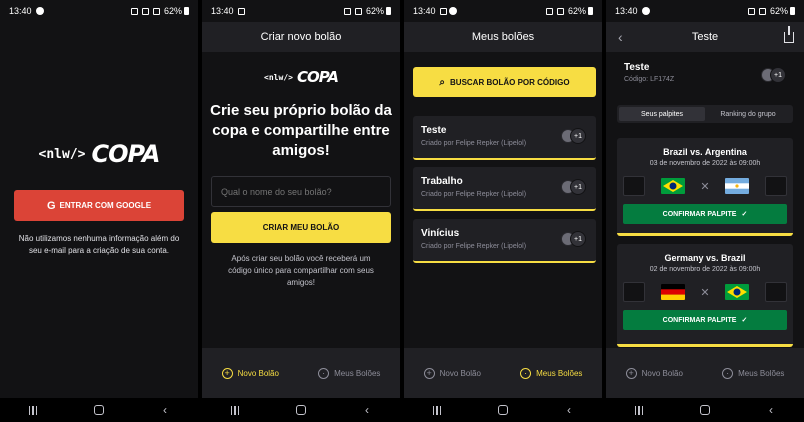 This screenshot has width=804, height=422. Describe the element at coordinates (105, 205) in the screenshot. I see `google-login-label: ENTRAR COM GOOGLE` at that location.